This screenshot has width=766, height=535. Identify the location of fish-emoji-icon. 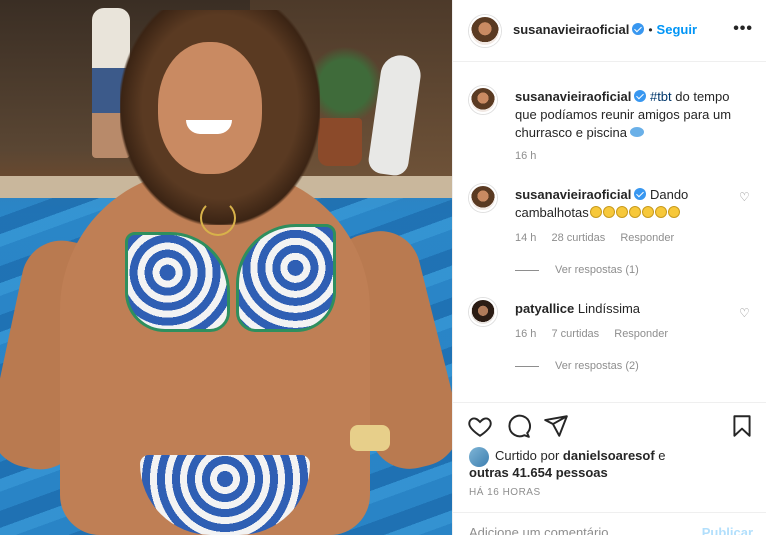
(637, 132).